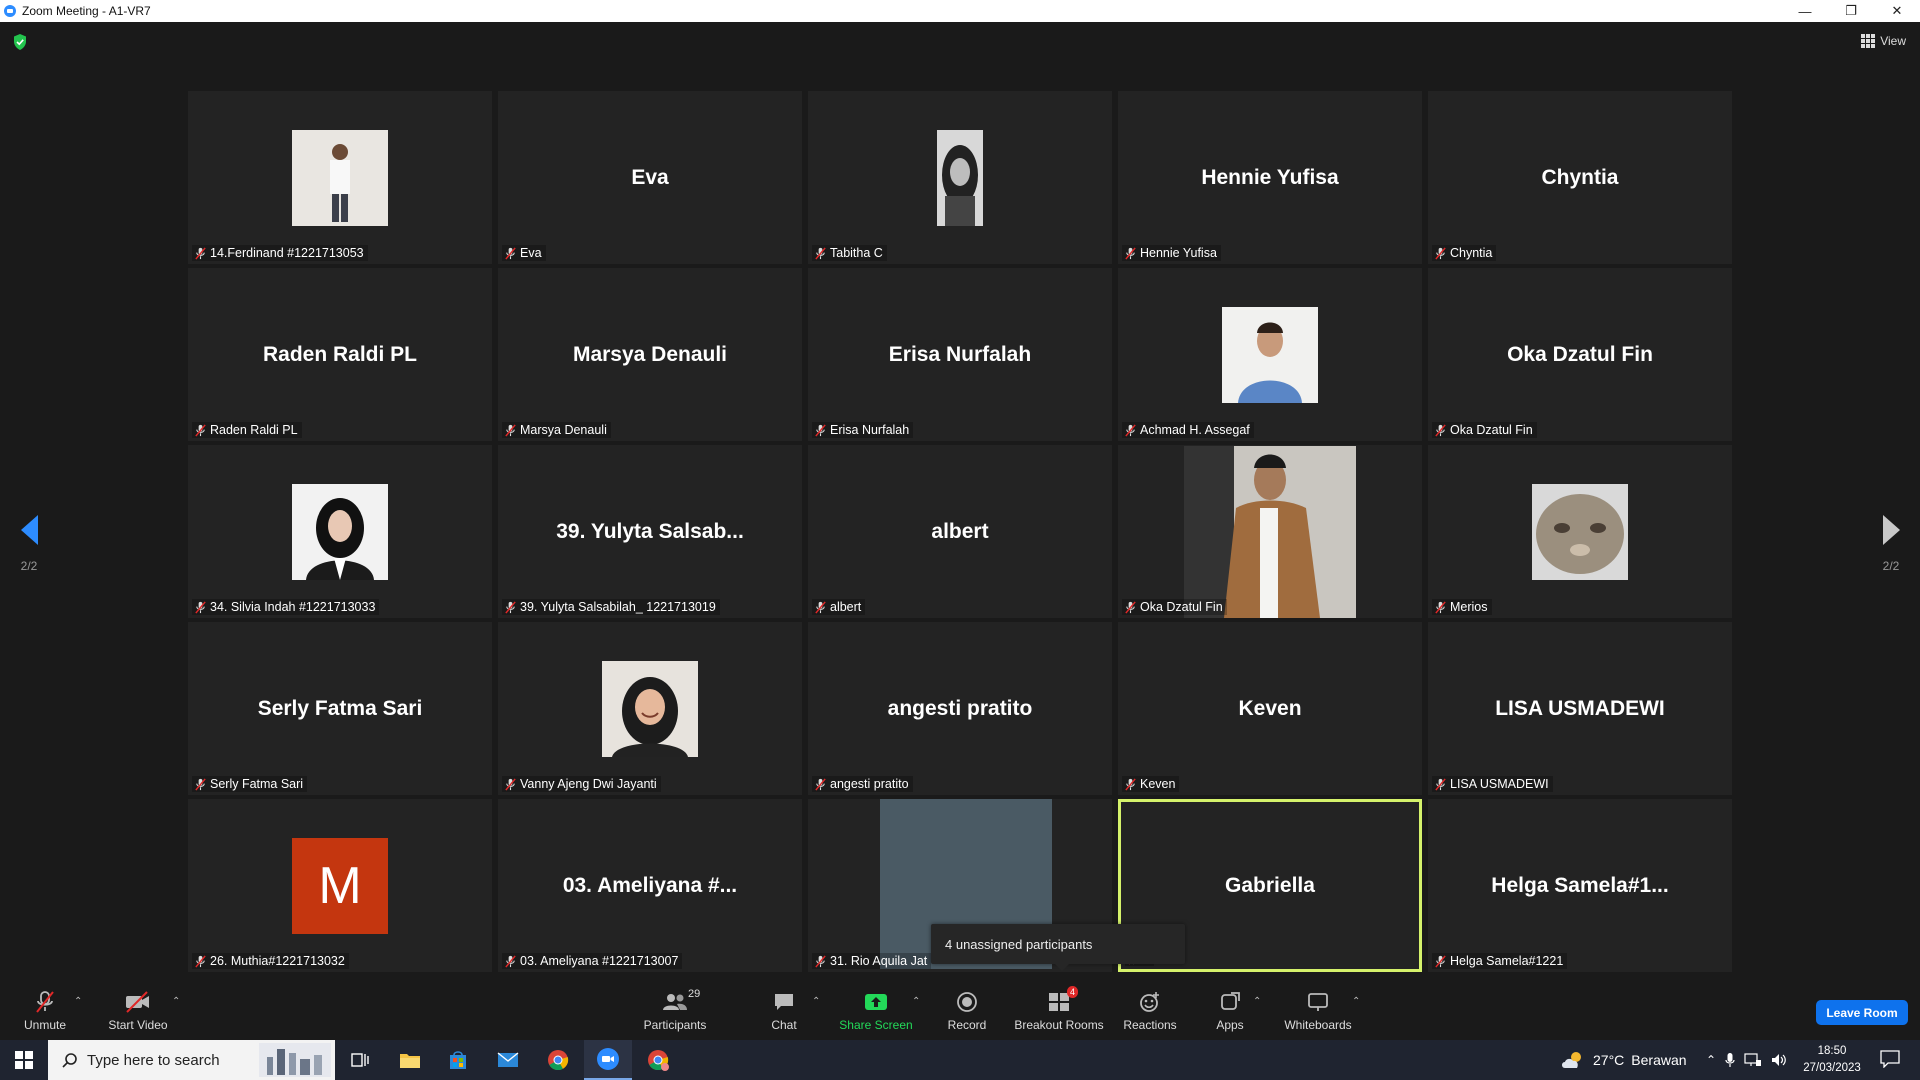 This screenshot has width=1920, height=1080. What do you see at coordinates (1257, 1001) in the screenshot?
I see `apps-options-caret: ⌃` at bounding box center [1257, 1001].